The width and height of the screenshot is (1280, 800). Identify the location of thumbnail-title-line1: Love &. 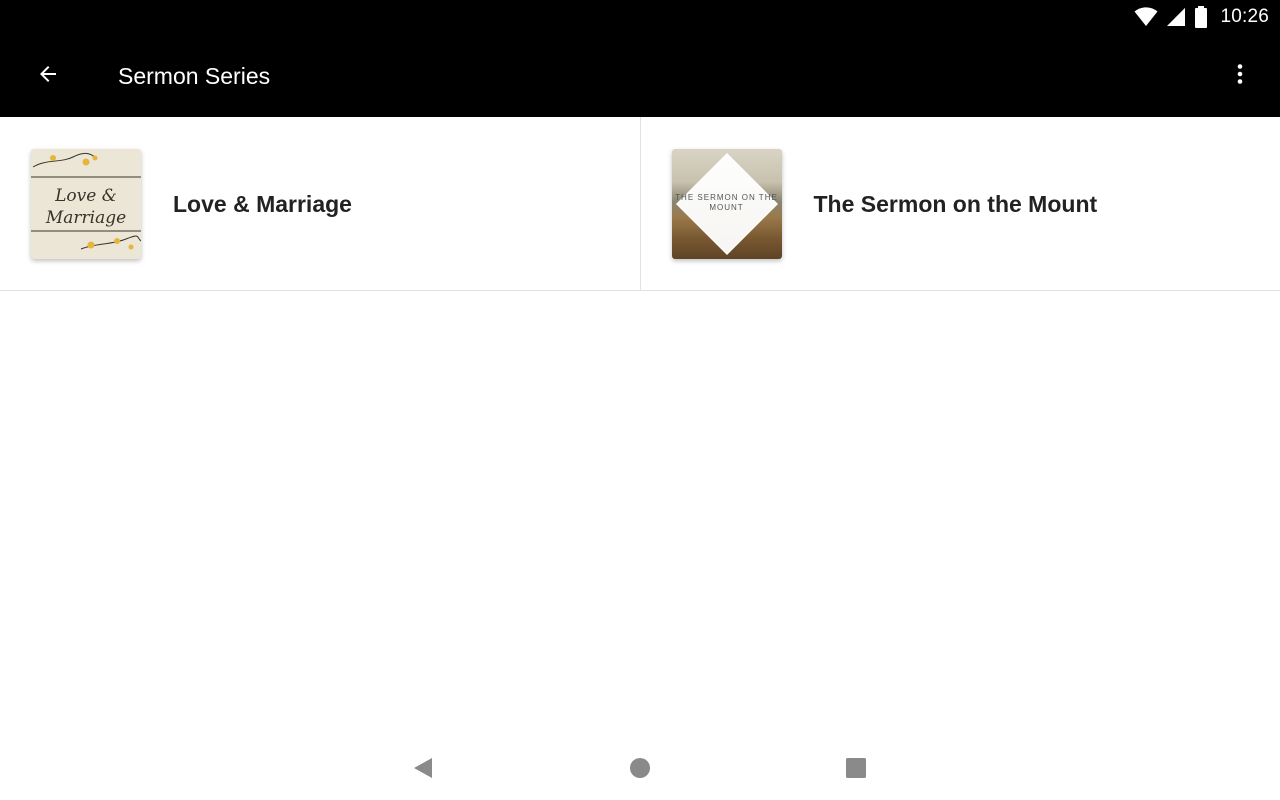
(86, 196).